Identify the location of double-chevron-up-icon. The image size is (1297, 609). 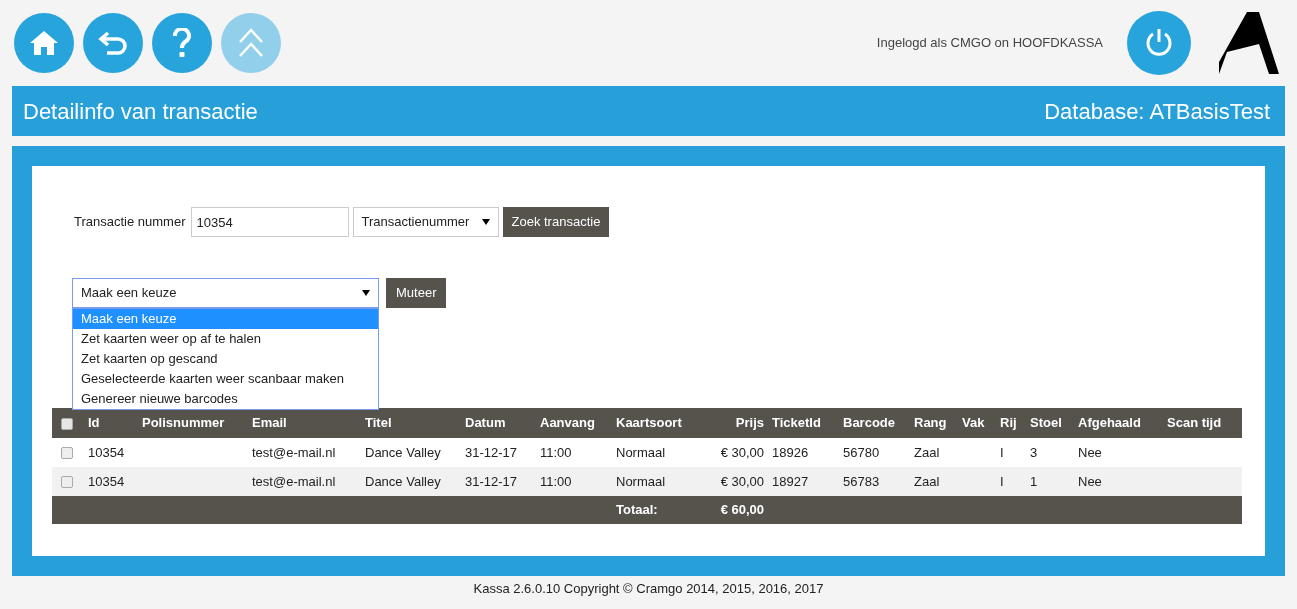
(251, 43).